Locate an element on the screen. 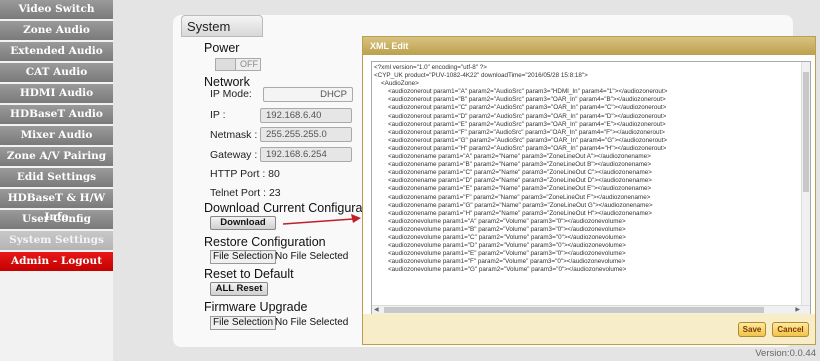  ip-field: 192.168.6.40 is located at coordinates (306, 115).